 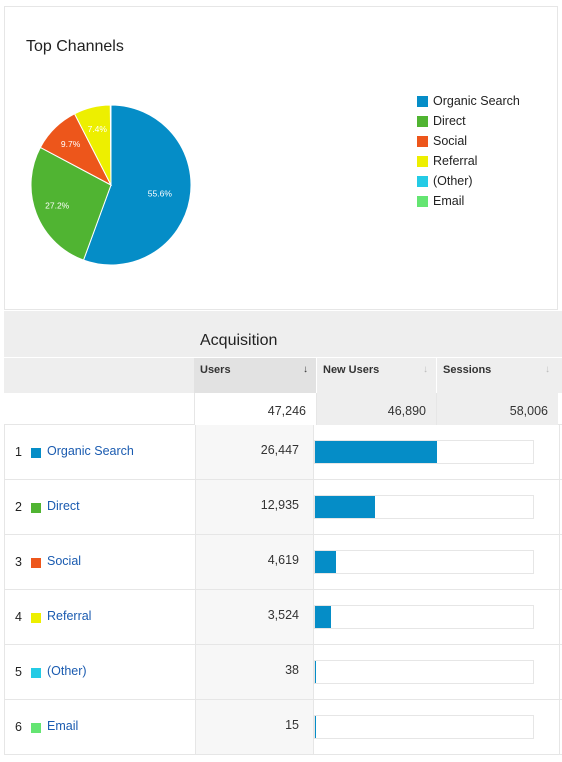 I want to click on users-value: 4,619, so click(x=283, y=560).